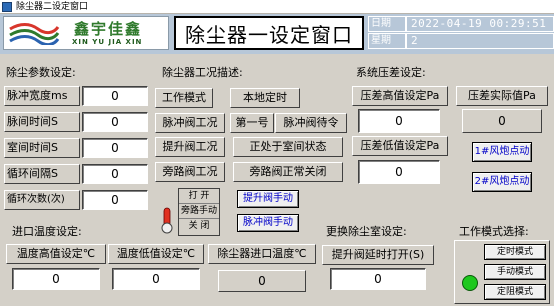 This screenshot has width=554, height=306. What do you see at coordinates (167, 220) in the screenshot?
I see `bypass-switch-knob-icon` at bounding box center [167, 220].